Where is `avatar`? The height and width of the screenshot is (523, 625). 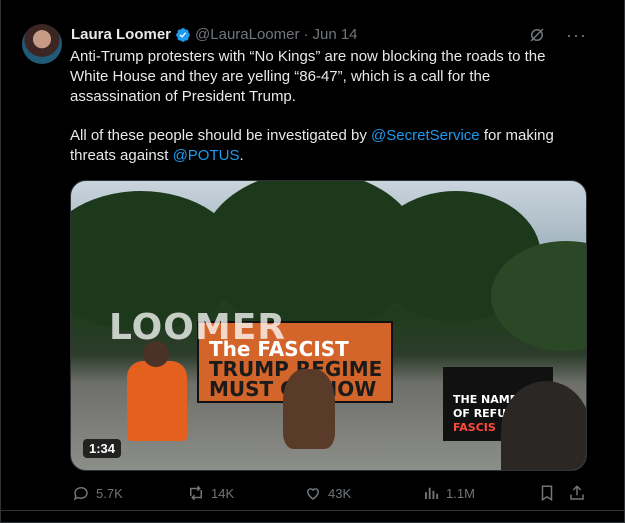
avatar is located at coordinates (42, 44).